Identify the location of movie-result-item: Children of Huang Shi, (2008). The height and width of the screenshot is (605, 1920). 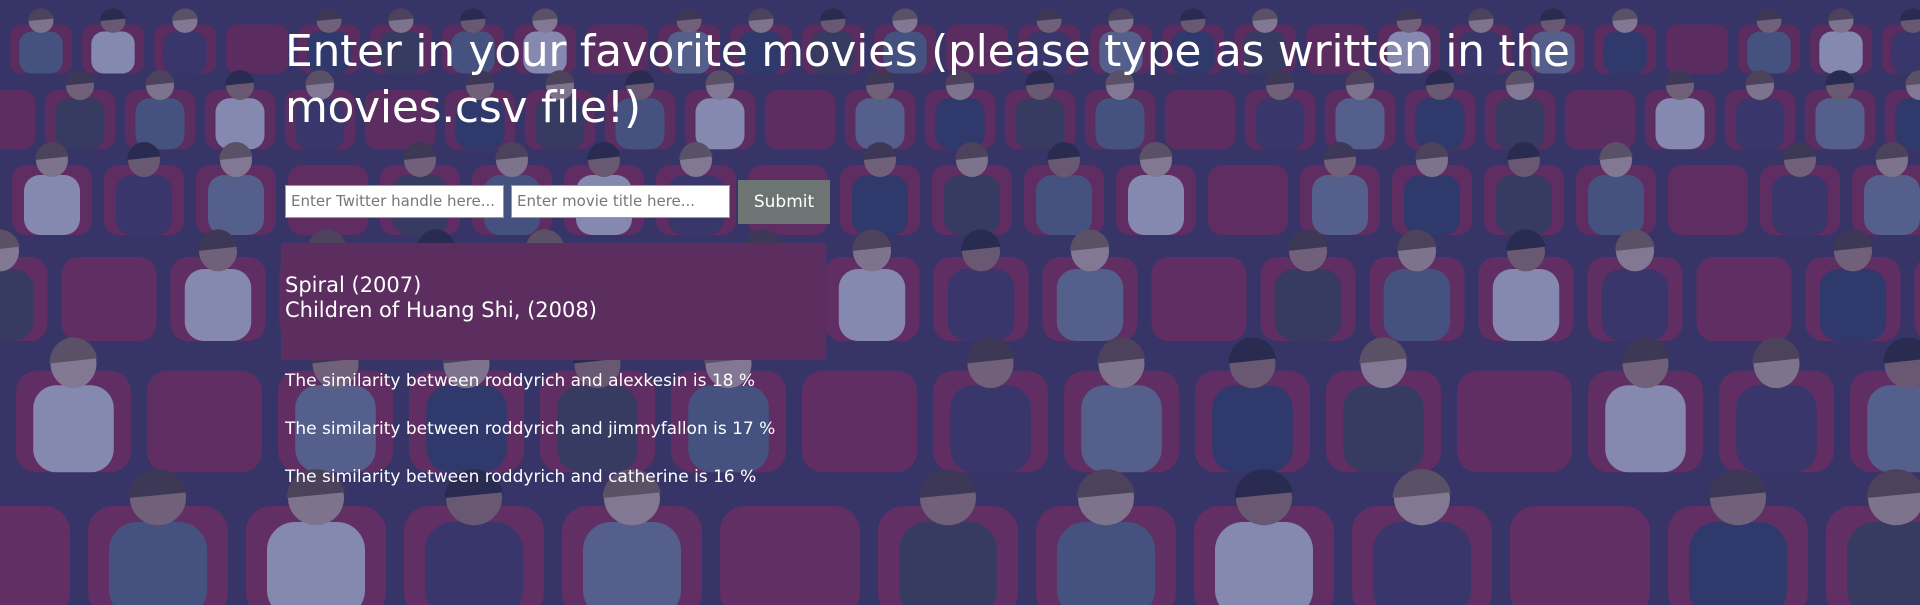
(441, 310).